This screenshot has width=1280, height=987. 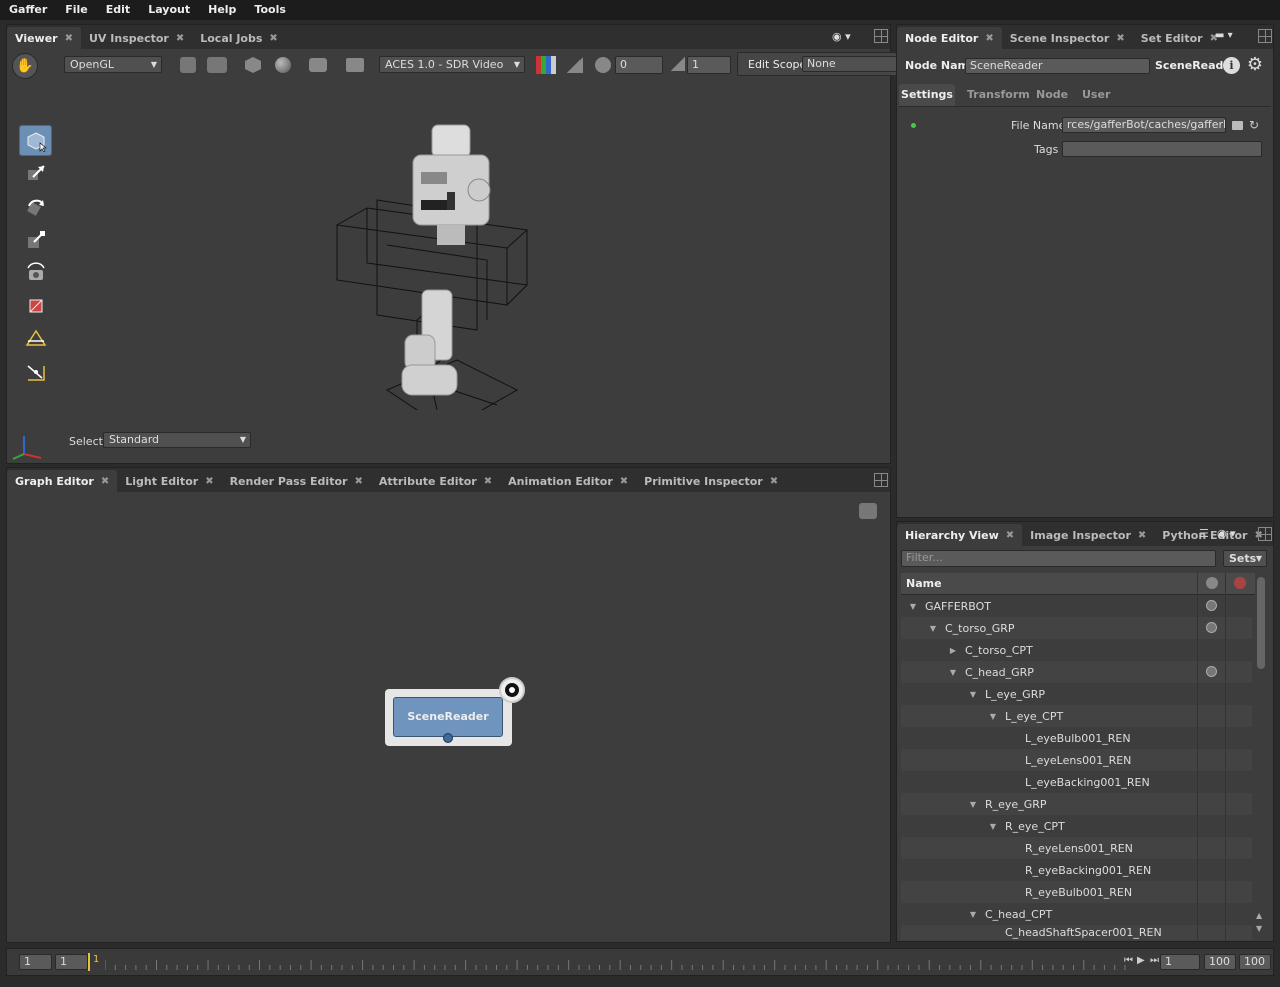 I want to click on tab-python-editor: Python Editor✖, so click(x=1212, y=535).